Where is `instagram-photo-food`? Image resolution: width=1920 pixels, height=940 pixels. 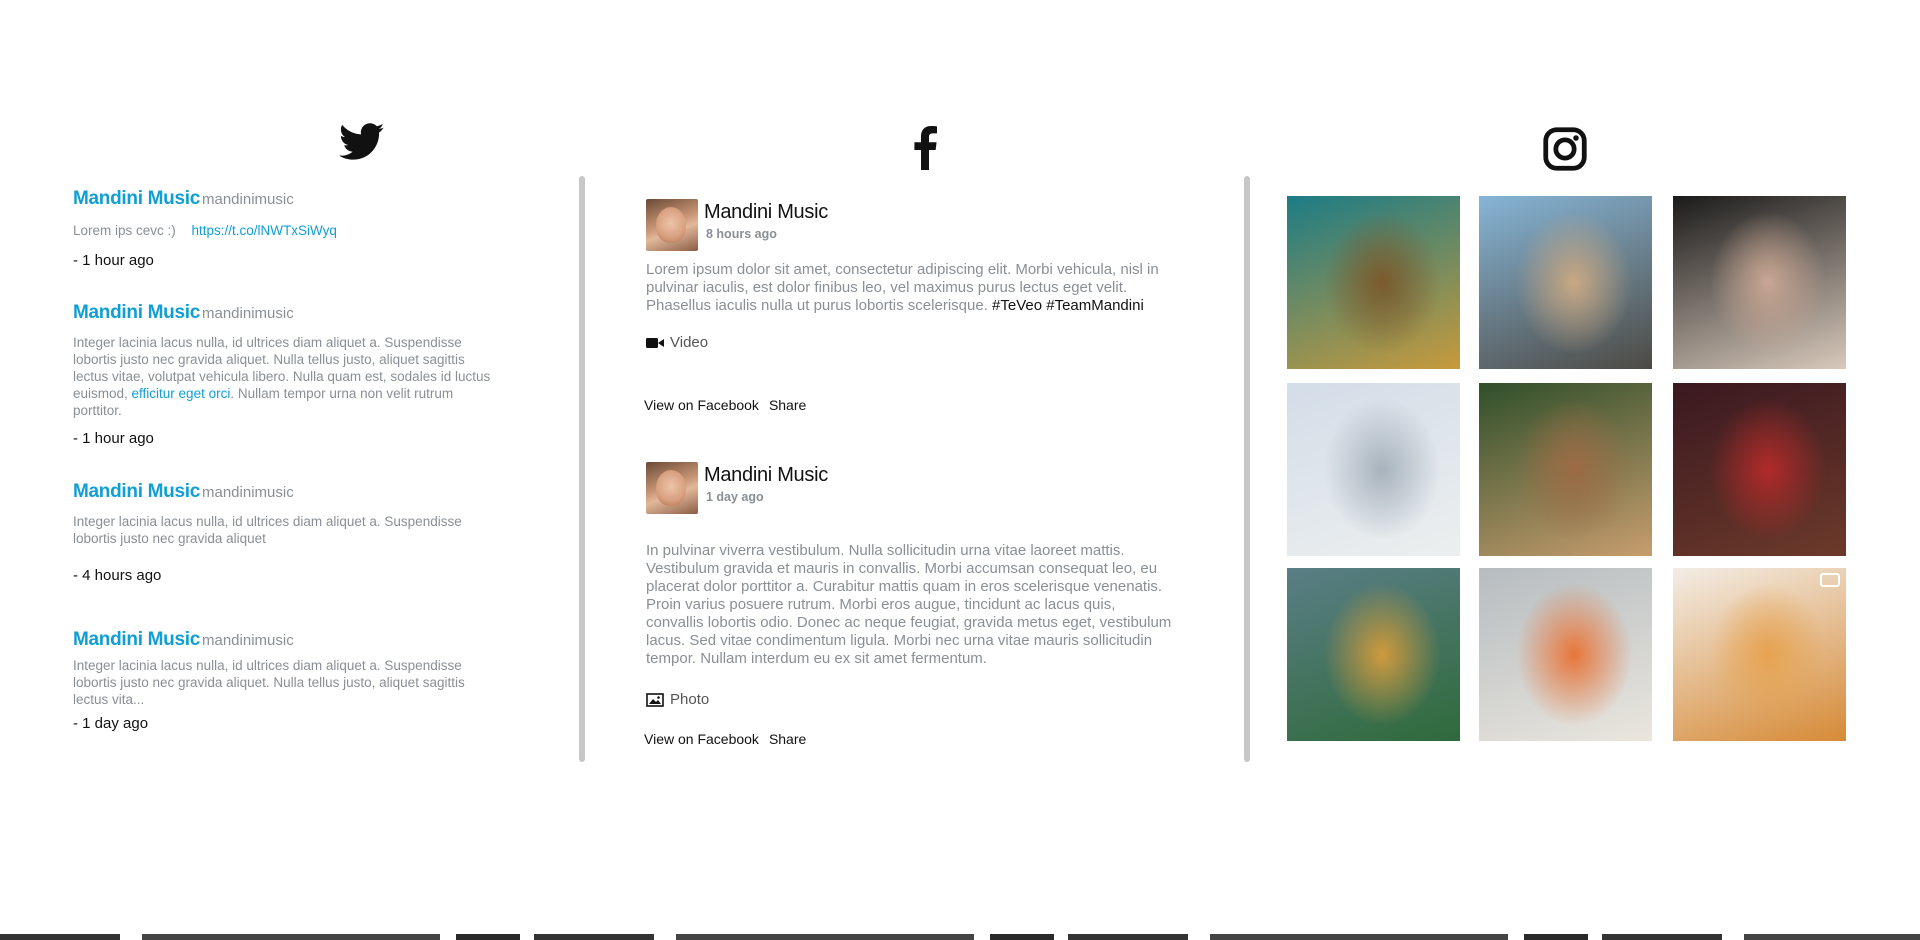 instagram-photo-food is located at coordinates (1565, 654).